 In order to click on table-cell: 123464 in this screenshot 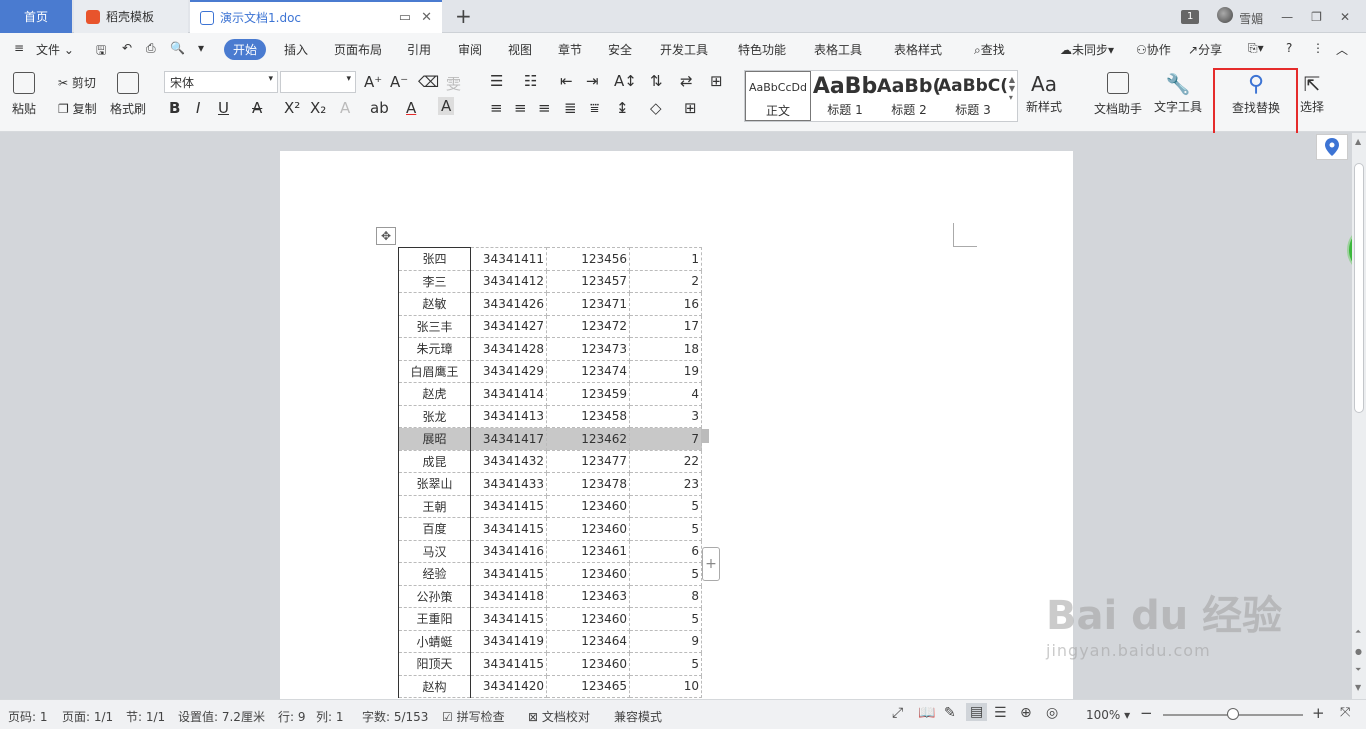, I will do `click(588, 641)`.